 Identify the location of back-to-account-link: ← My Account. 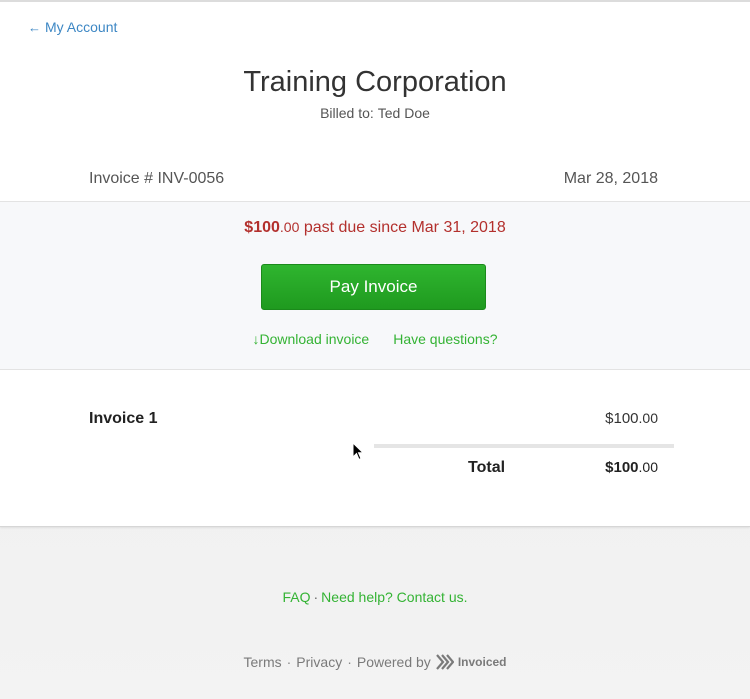
(72, 27).